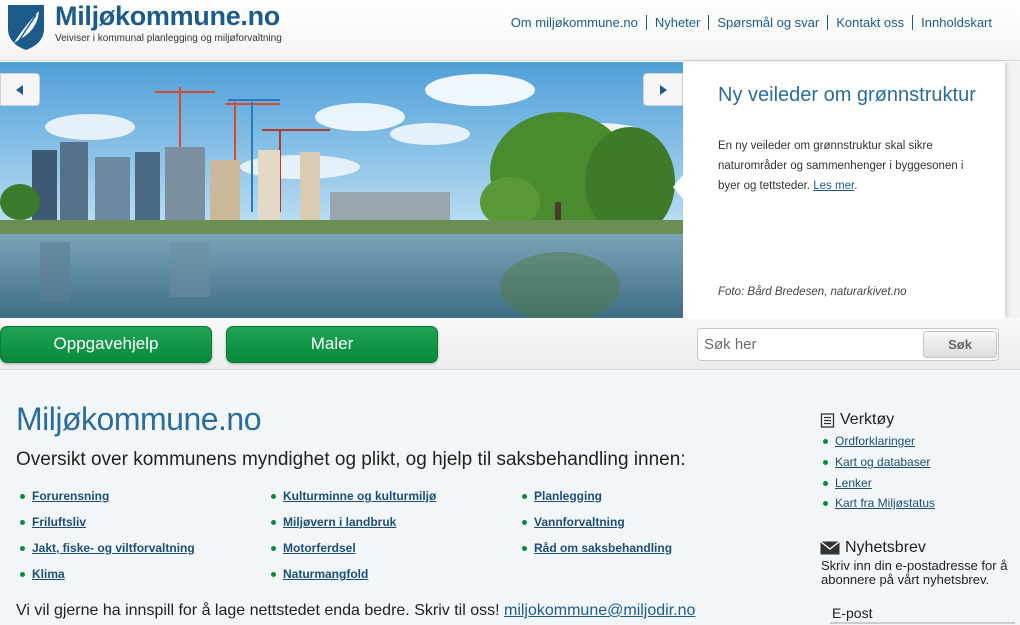  What do you see at coordinates (812, 292) in the screenshot?
I see `photo-credit: Foto: Bård Bredesen, naturarkivet.no` at bounding box center [812, 292].